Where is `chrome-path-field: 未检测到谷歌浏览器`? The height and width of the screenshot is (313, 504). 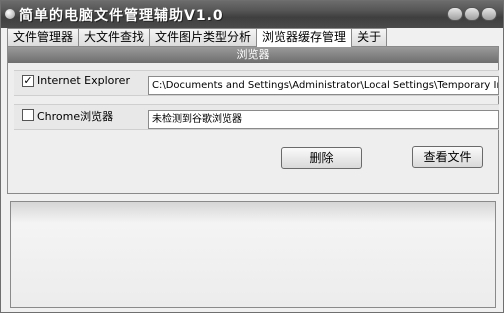 chrome-path-field: 未检测到谷歌浏览器 is located at coordinates (323, 119).